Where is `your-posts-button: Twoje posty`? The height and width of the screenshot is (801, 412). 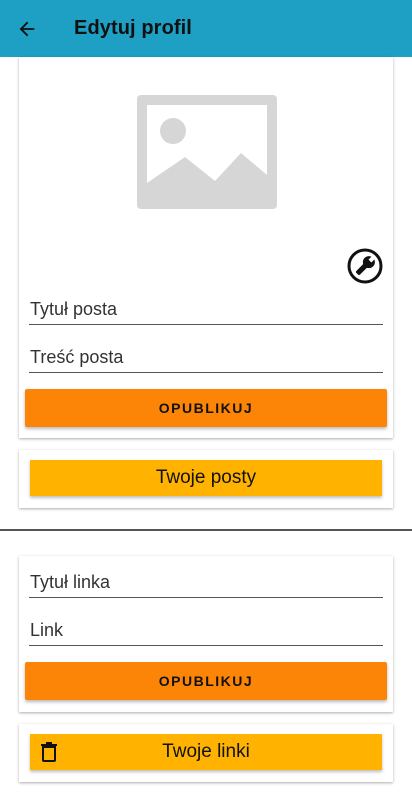
your-posts-button: Twoje posty is located at coordinates (206, 478).